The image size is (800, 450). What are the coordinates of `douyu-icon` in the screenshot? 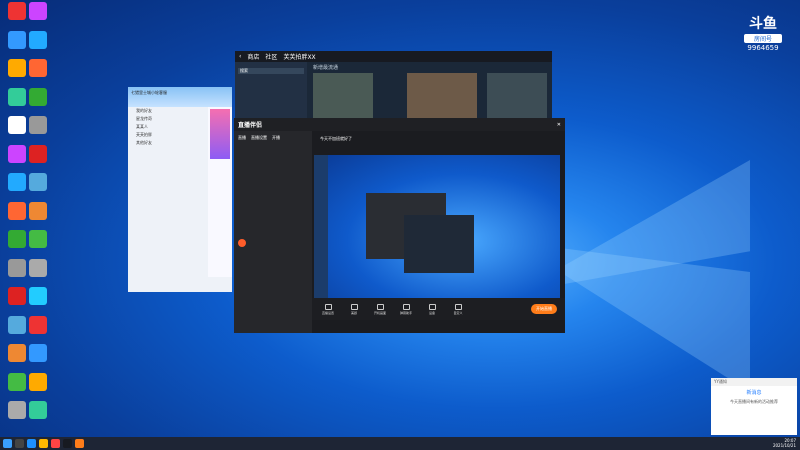 It's located at (79, 443).